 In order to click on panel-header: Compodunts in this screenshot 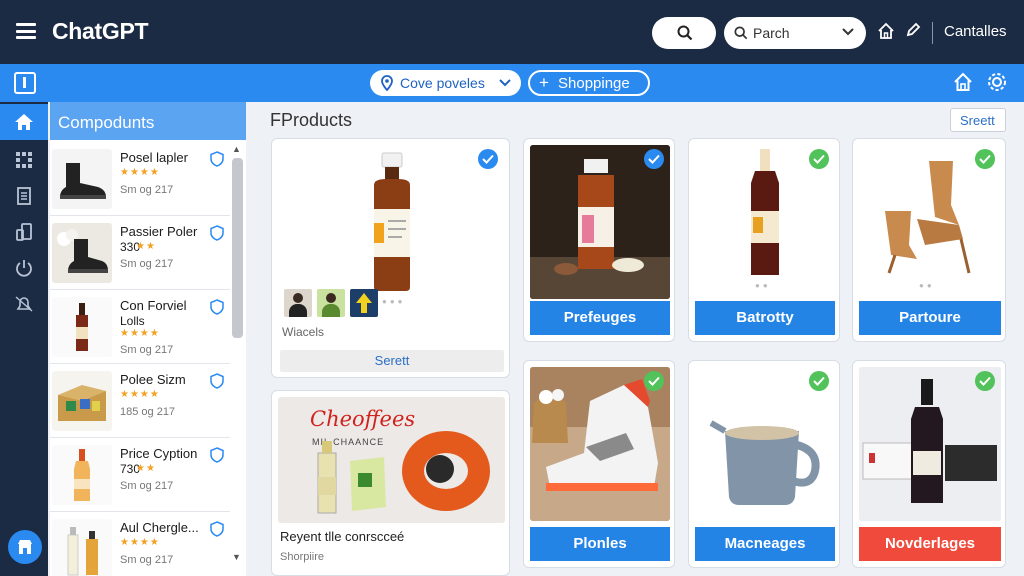, I will do `click(148, 121)`.